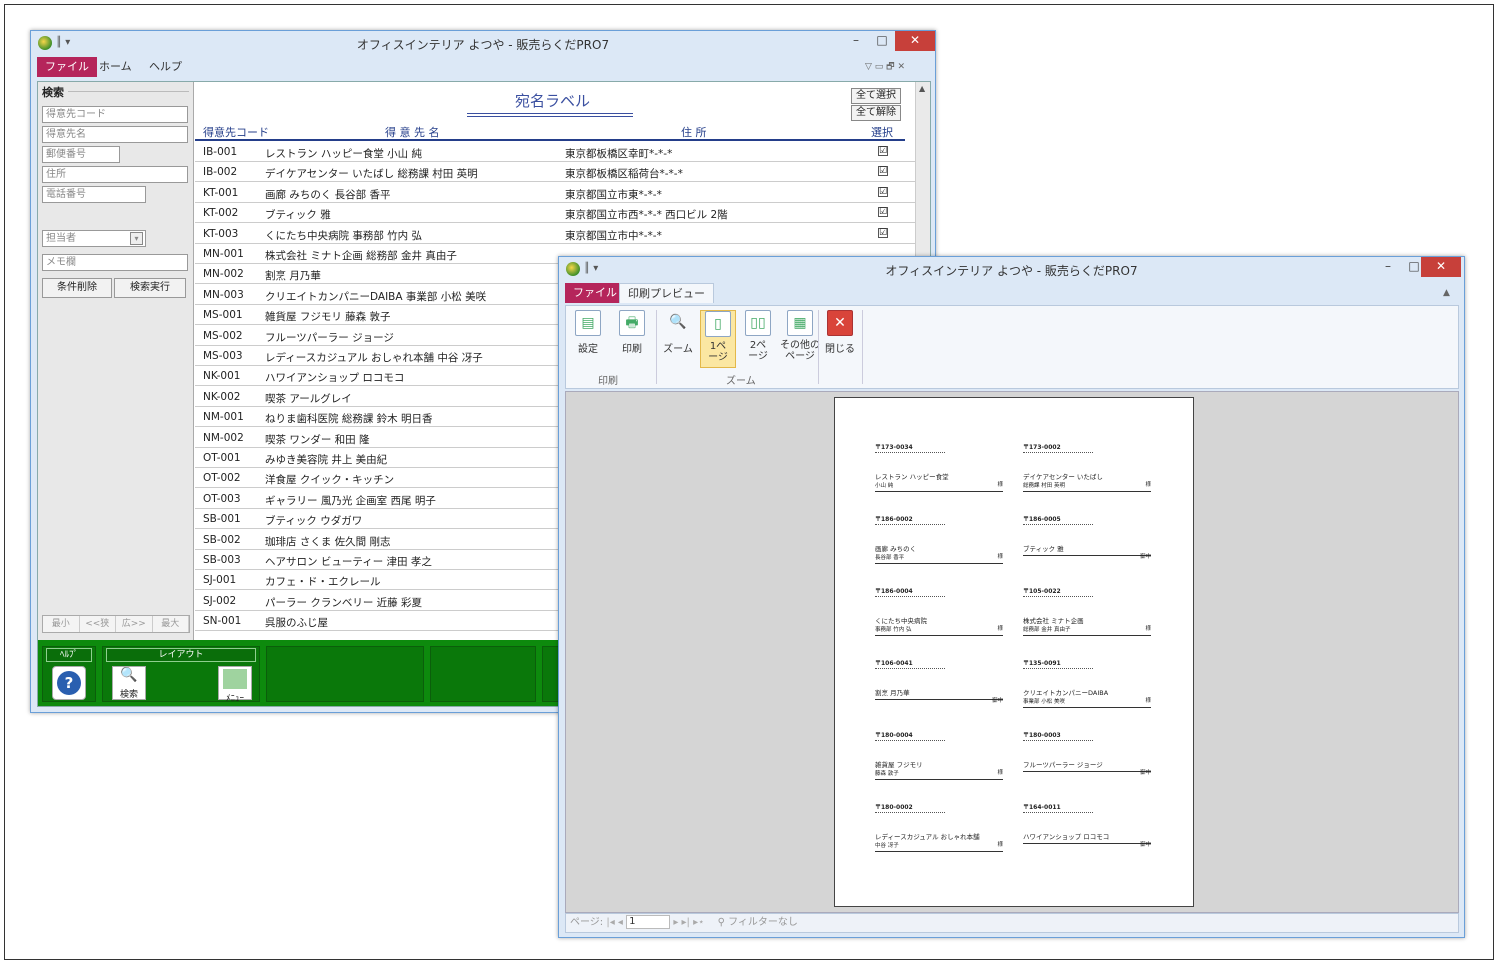  I want to click on record-nav: 最小 <<狭 広>> 最大, so click(116, 624).